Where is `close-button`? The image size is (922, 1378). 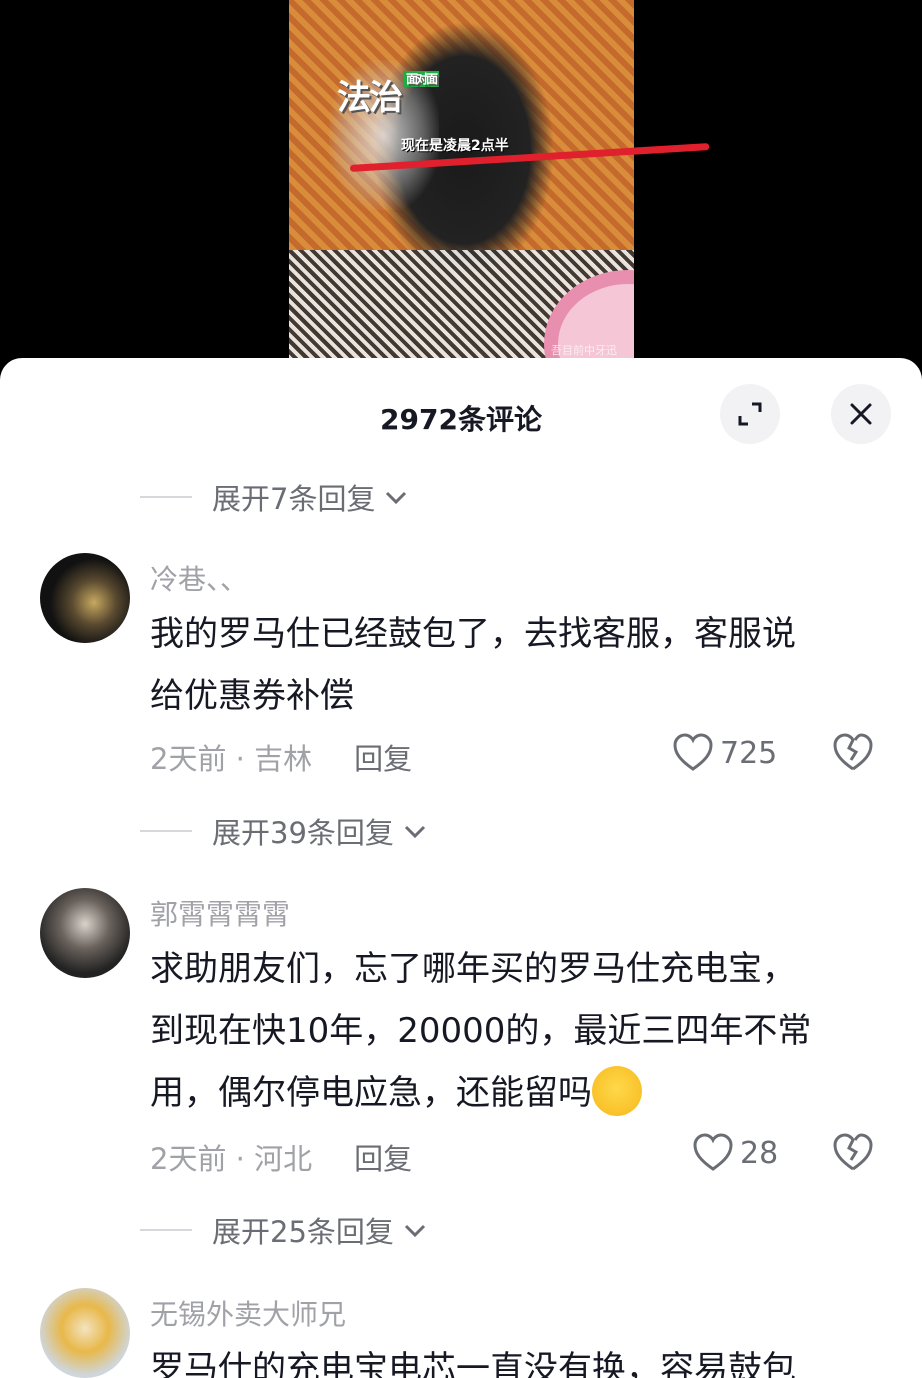
close-button is located at coordinates (861, 414).